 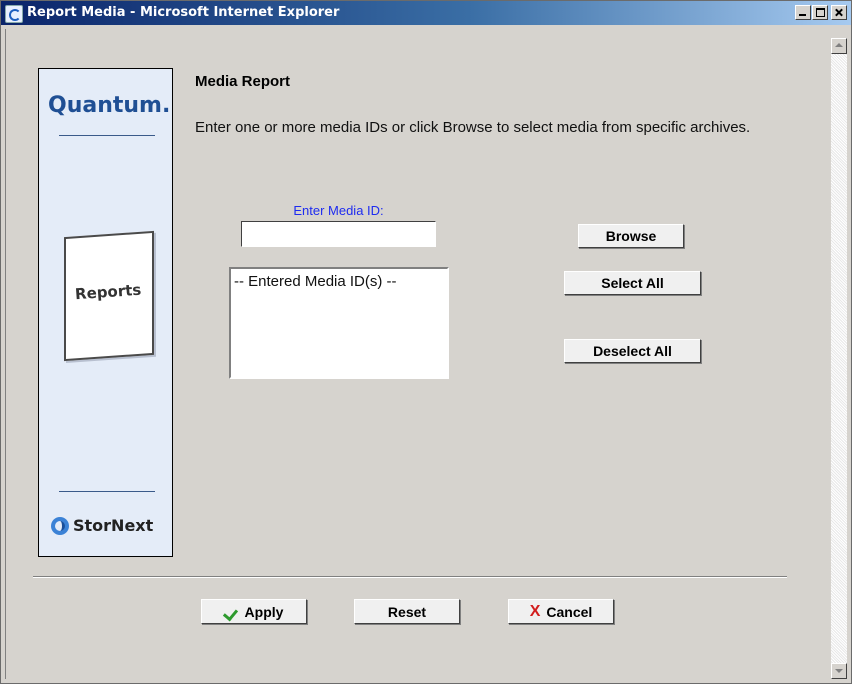 I want to click on maximize-icon, so click(x=820, y=12).